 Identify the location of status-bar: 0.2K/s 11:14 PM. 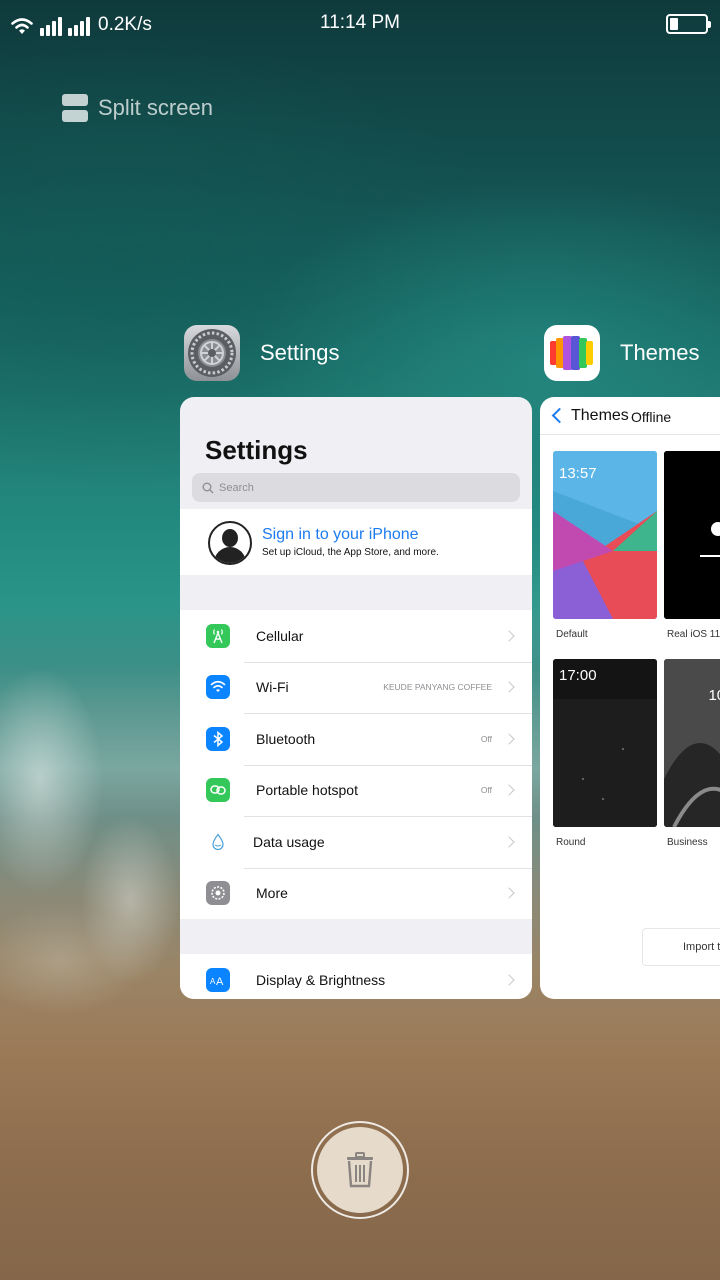
(360, 24).